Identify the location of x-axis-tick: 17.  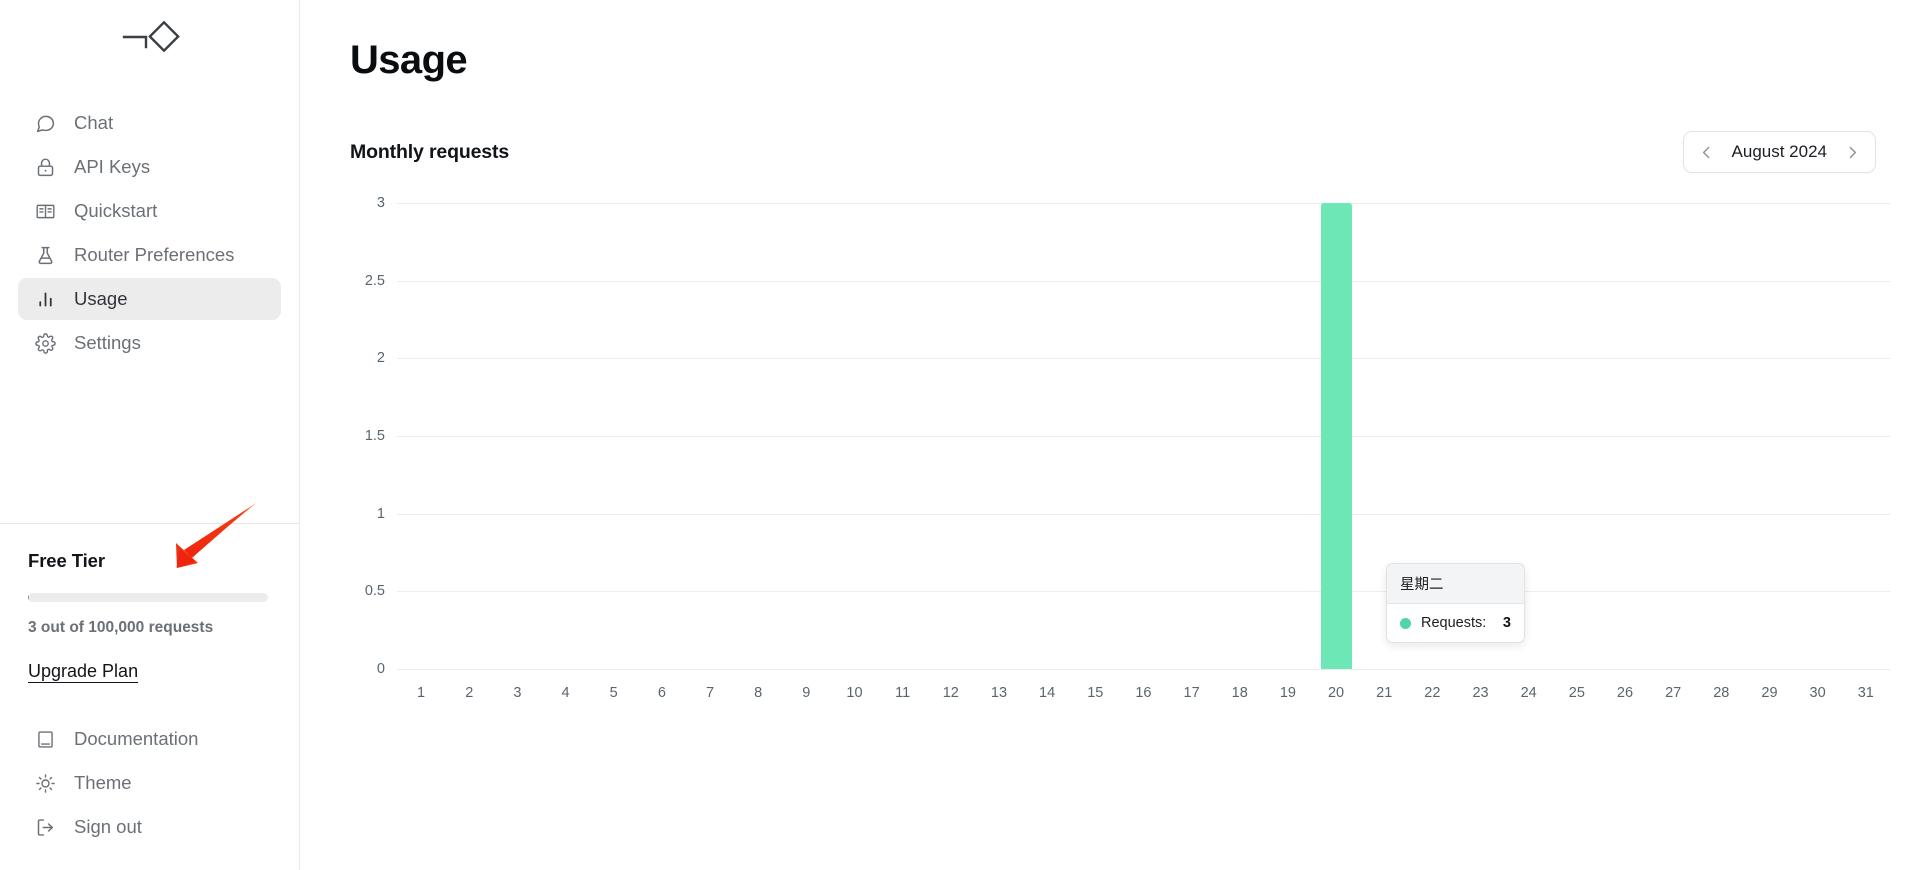
(1191, 693).